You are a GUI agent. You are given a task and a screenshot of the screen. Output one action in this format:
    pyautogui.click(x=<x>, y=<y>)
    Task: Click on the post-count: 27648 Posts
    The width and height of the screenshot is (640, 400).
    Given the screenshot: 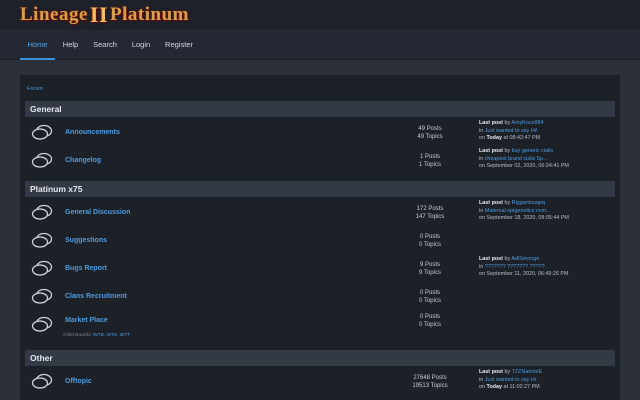 What is the action you would take?
    pyautogui.click(x=430, y=378)
    